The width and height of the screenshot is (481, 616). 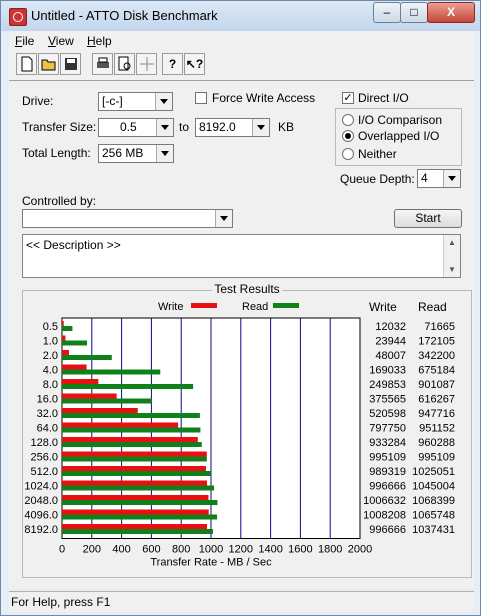 What do you see at coordinates (61, 41) in the screenshot?
I see `menu-view: View` at bounding box center [61, 41].